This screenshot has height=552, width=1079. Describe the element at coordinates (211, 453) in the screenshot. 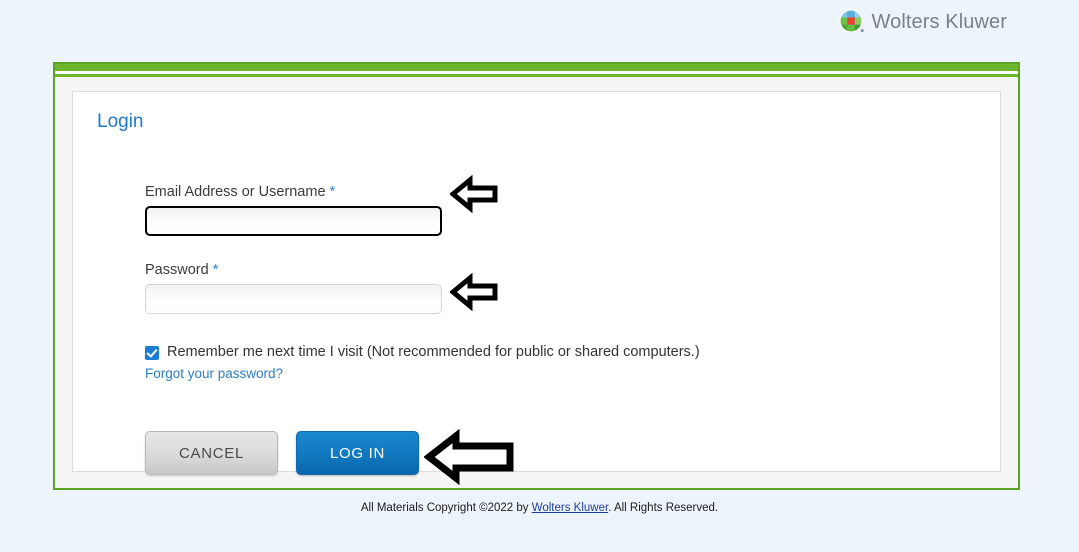

I see `cancel-button: CANCEL` at that location.